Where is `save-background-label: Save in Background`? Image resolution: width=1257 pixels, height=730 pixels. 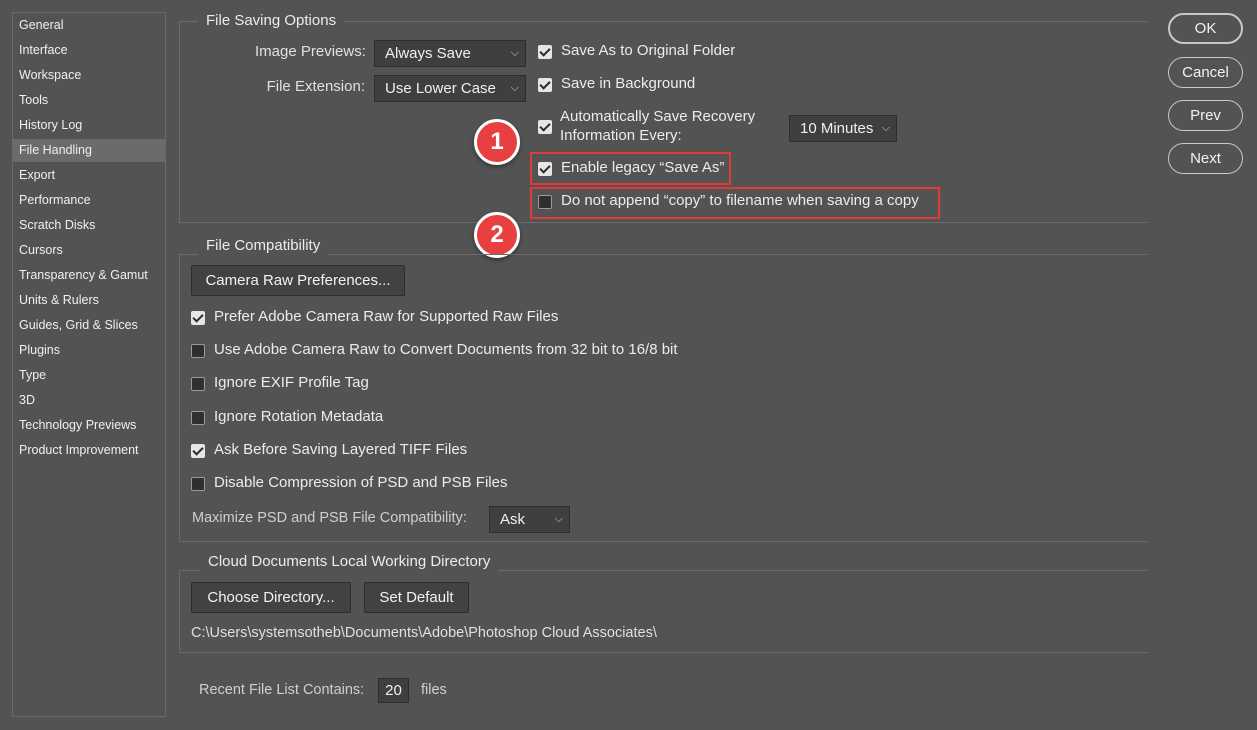 save-background-label: Save in Background is located at coordinates (628, 83).